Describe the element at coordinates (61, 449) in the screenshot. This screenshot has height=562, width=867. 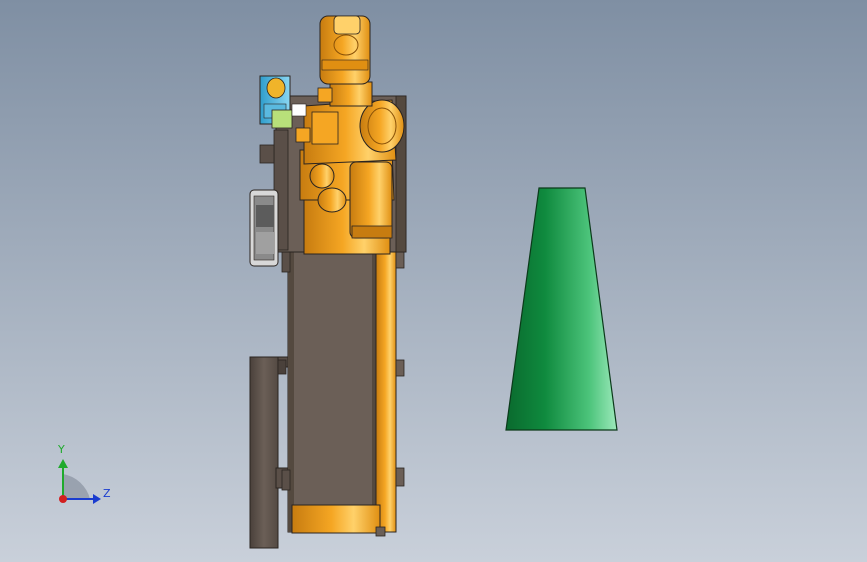
I see `axis-y-label: Y` at that location.